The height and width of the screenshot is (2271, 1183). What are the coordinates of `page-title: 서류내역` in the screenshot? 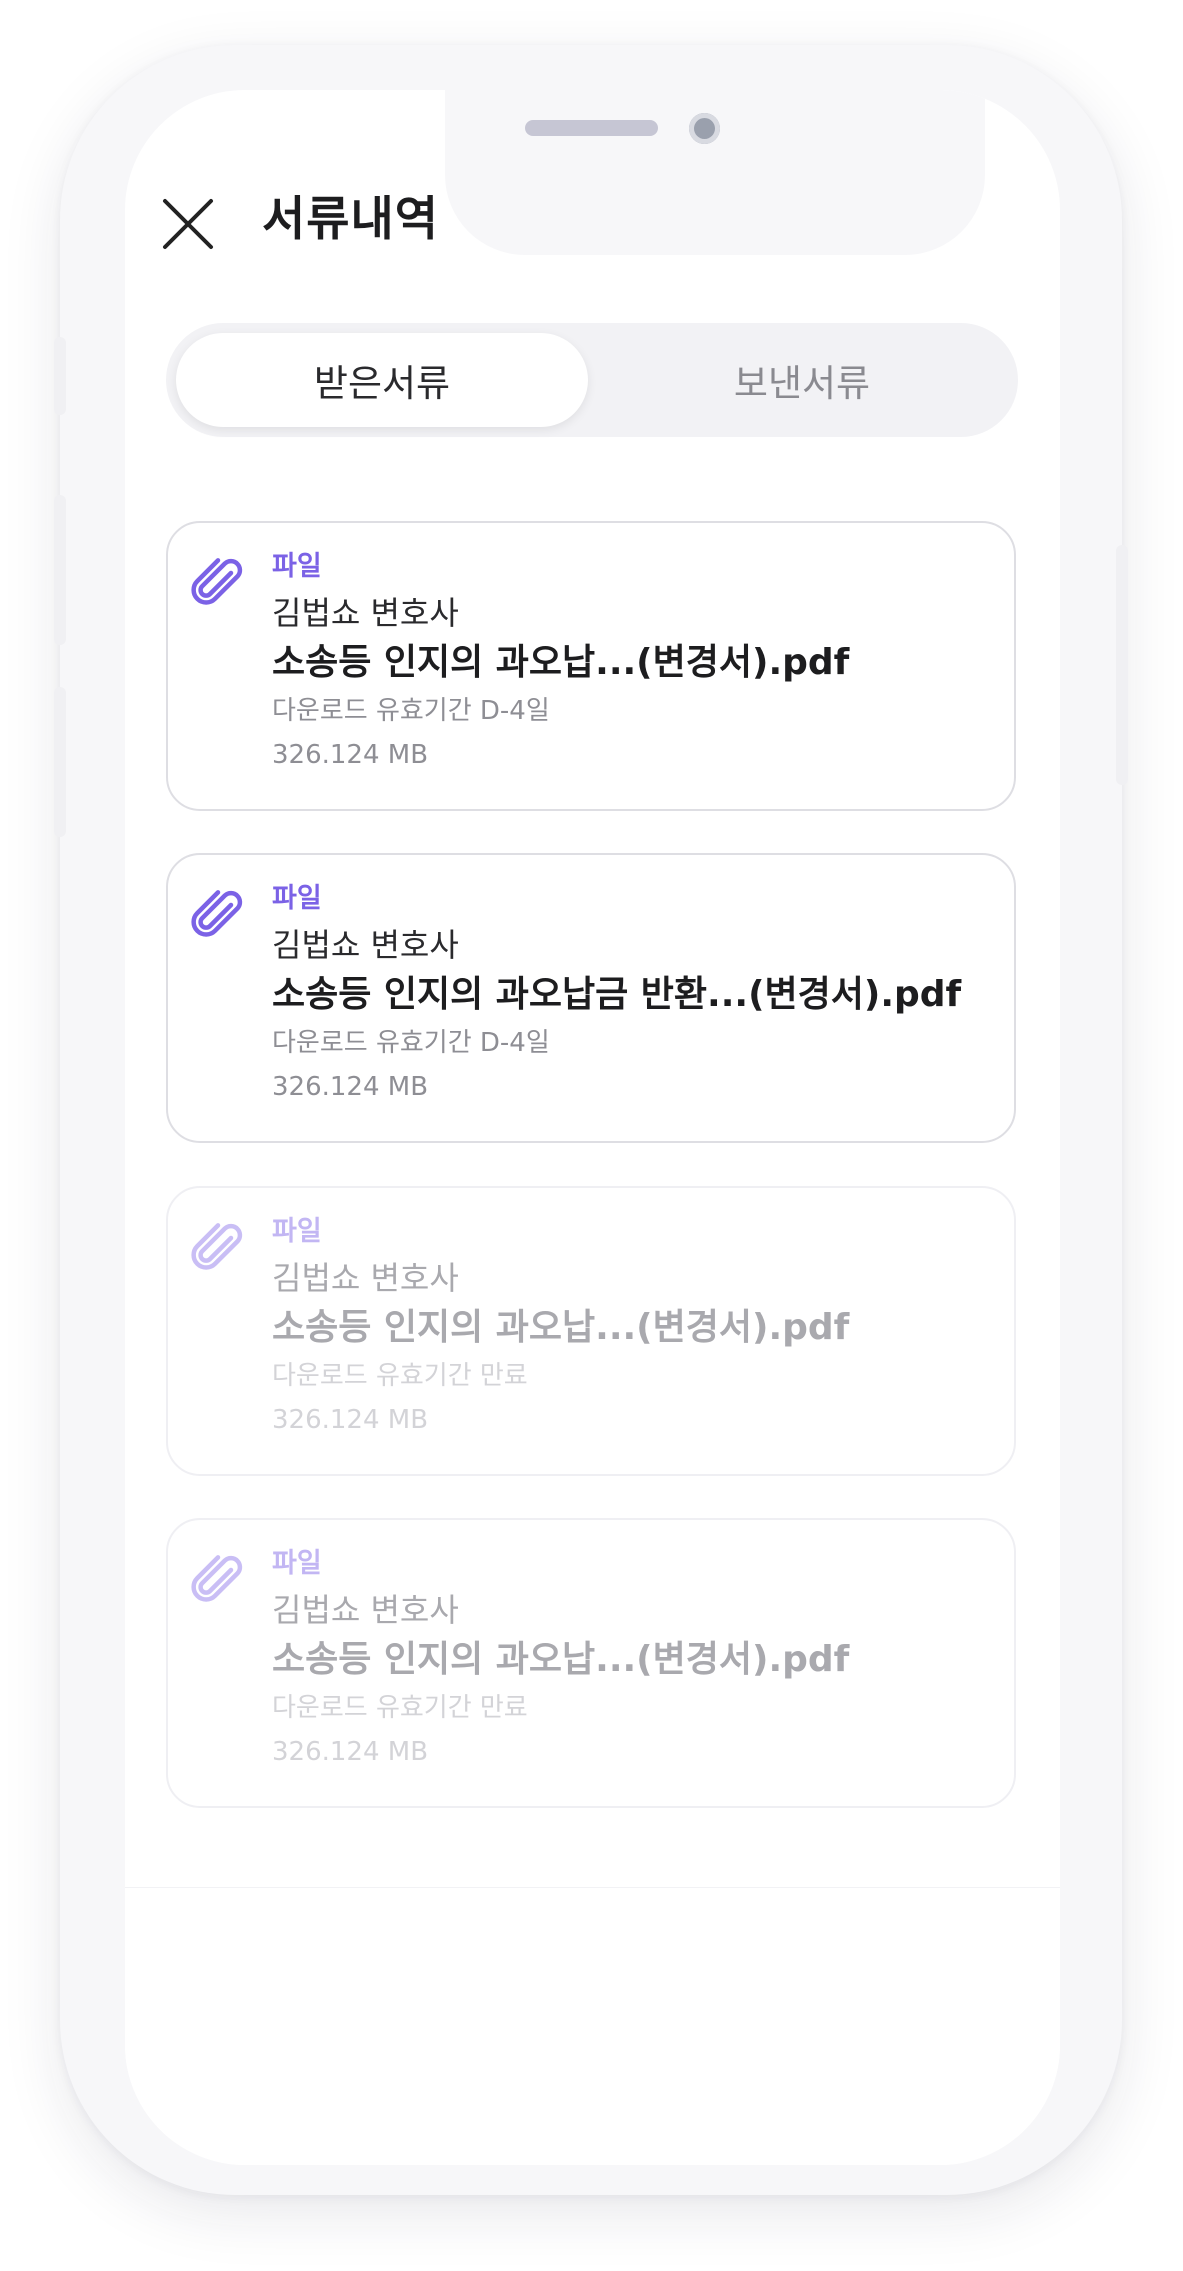 It's located at (350, 219).